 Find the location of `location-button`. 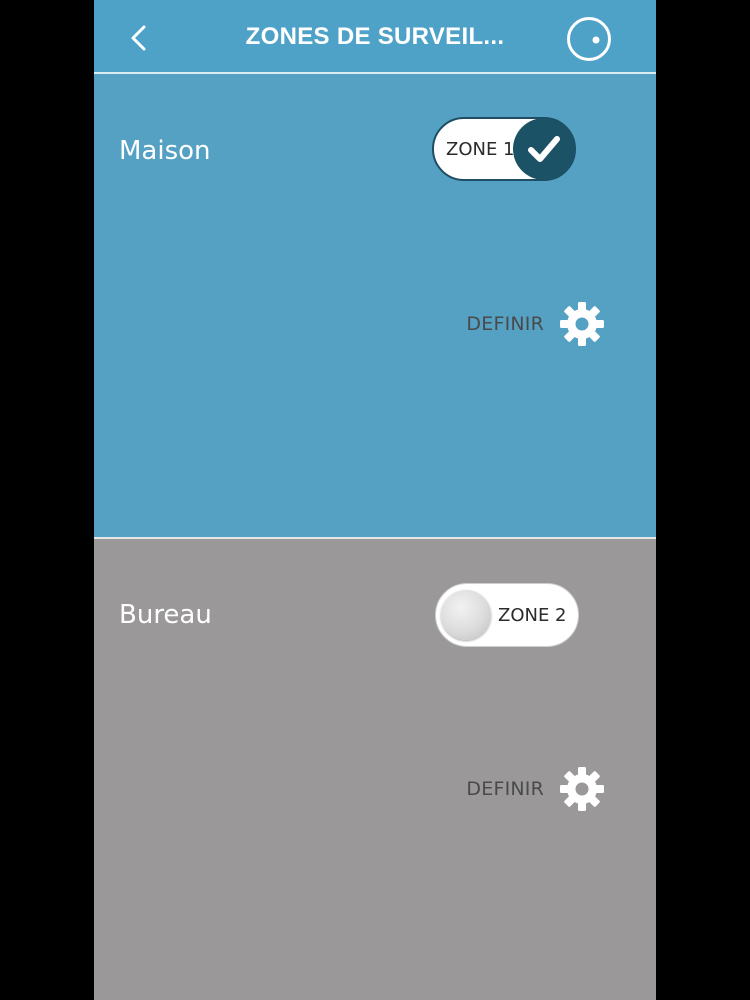

location-button is located at coordinates (589, 39).